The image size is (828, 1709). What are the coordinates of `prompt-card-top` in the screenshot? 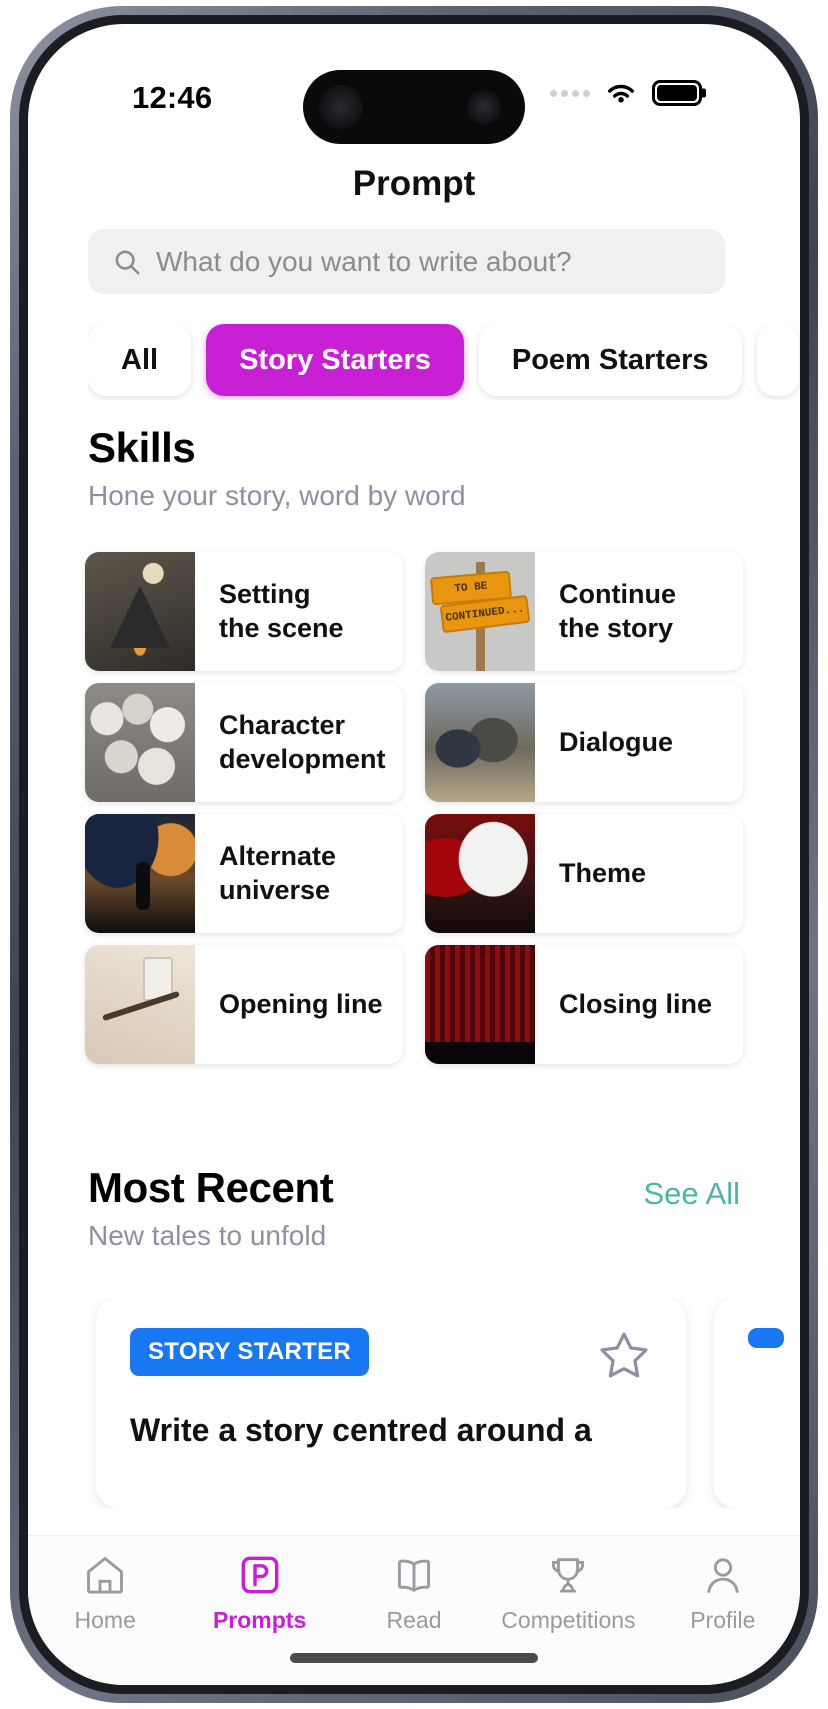 It's located at (774, 1338).